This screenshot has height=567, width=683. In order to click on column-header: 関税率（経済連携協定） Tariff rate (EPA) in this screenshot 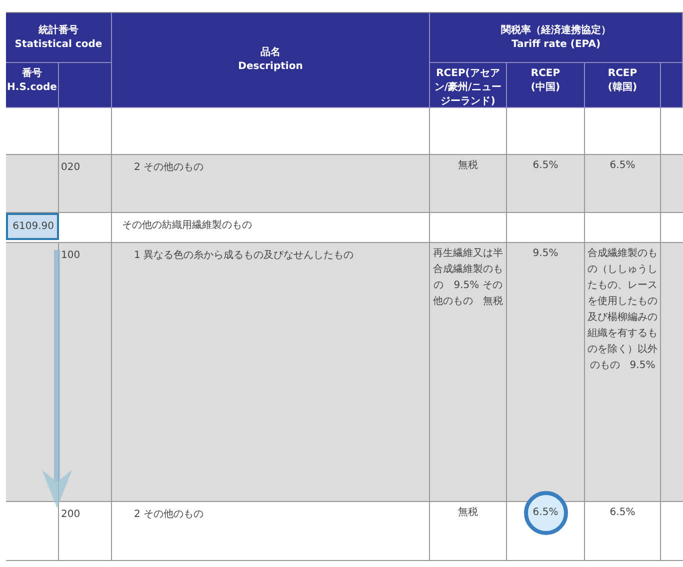, I will do `click(556, 38)`.